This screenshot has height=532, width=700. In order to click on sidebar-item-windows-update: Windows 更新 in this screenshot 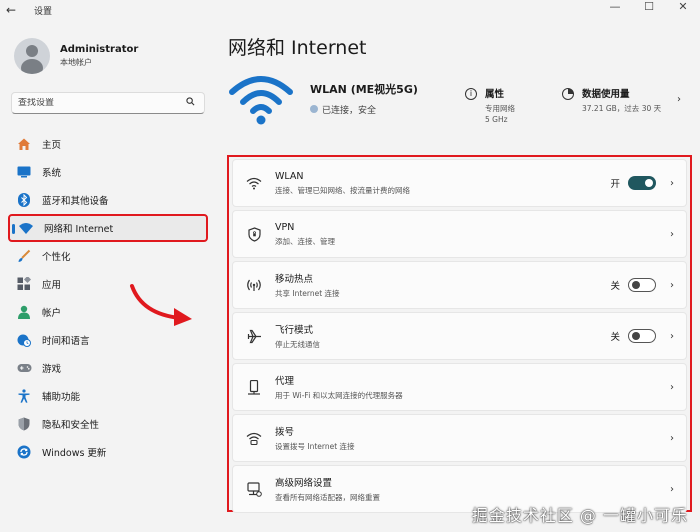, I will do `click(108, 452)`.